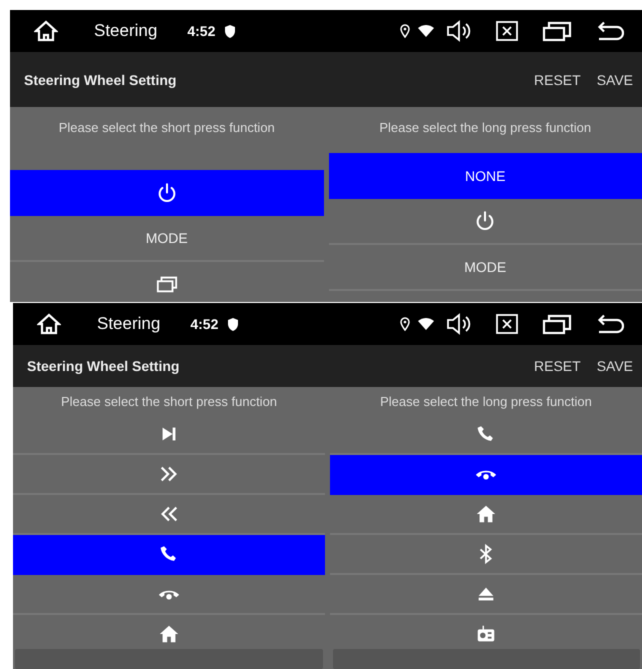 The width and height of the screenshot is (642, 669). Describe the element at coordinates (485, 176) in the screenshot. I see `function-option: NONE` at that location.